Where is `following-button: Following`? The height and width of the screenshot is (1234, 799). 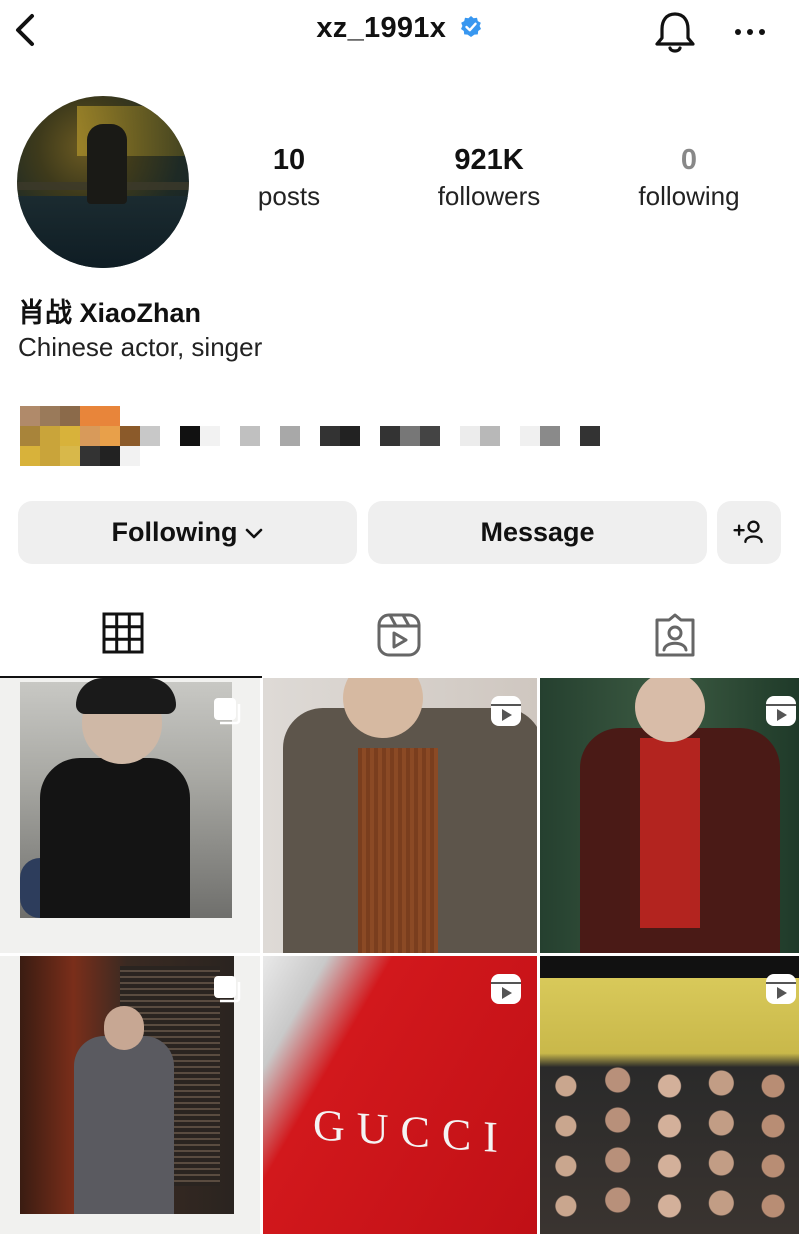
following-button: Following is located at coordinates (187, 532).